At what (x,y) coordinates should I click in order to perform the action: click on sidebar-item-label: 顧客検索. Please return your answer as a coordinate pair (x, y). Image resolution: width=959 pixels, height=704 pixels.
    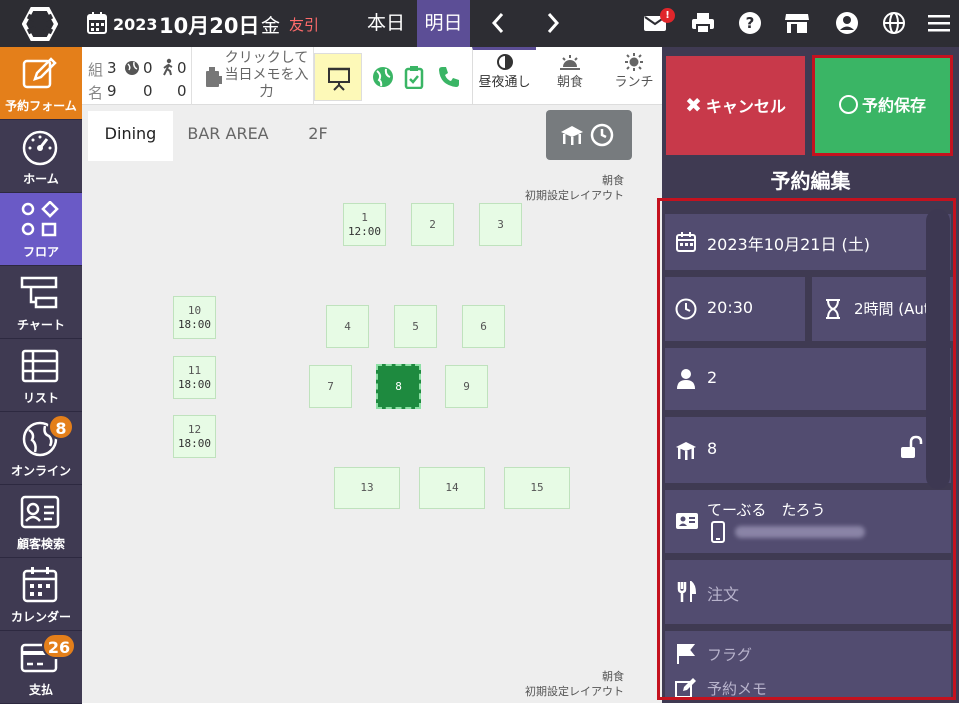
    Looking at the image, I should click on (40, 544).